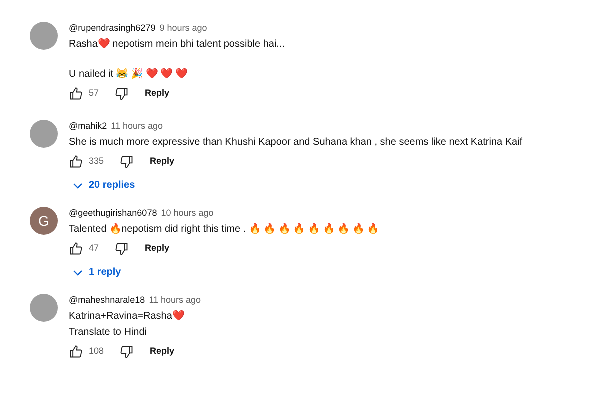 This screenshot has width=600, height=400. Describe the element at coordinates (184, 29) in the screenshot. I see `comment-time: 9 hours ago` at that location.